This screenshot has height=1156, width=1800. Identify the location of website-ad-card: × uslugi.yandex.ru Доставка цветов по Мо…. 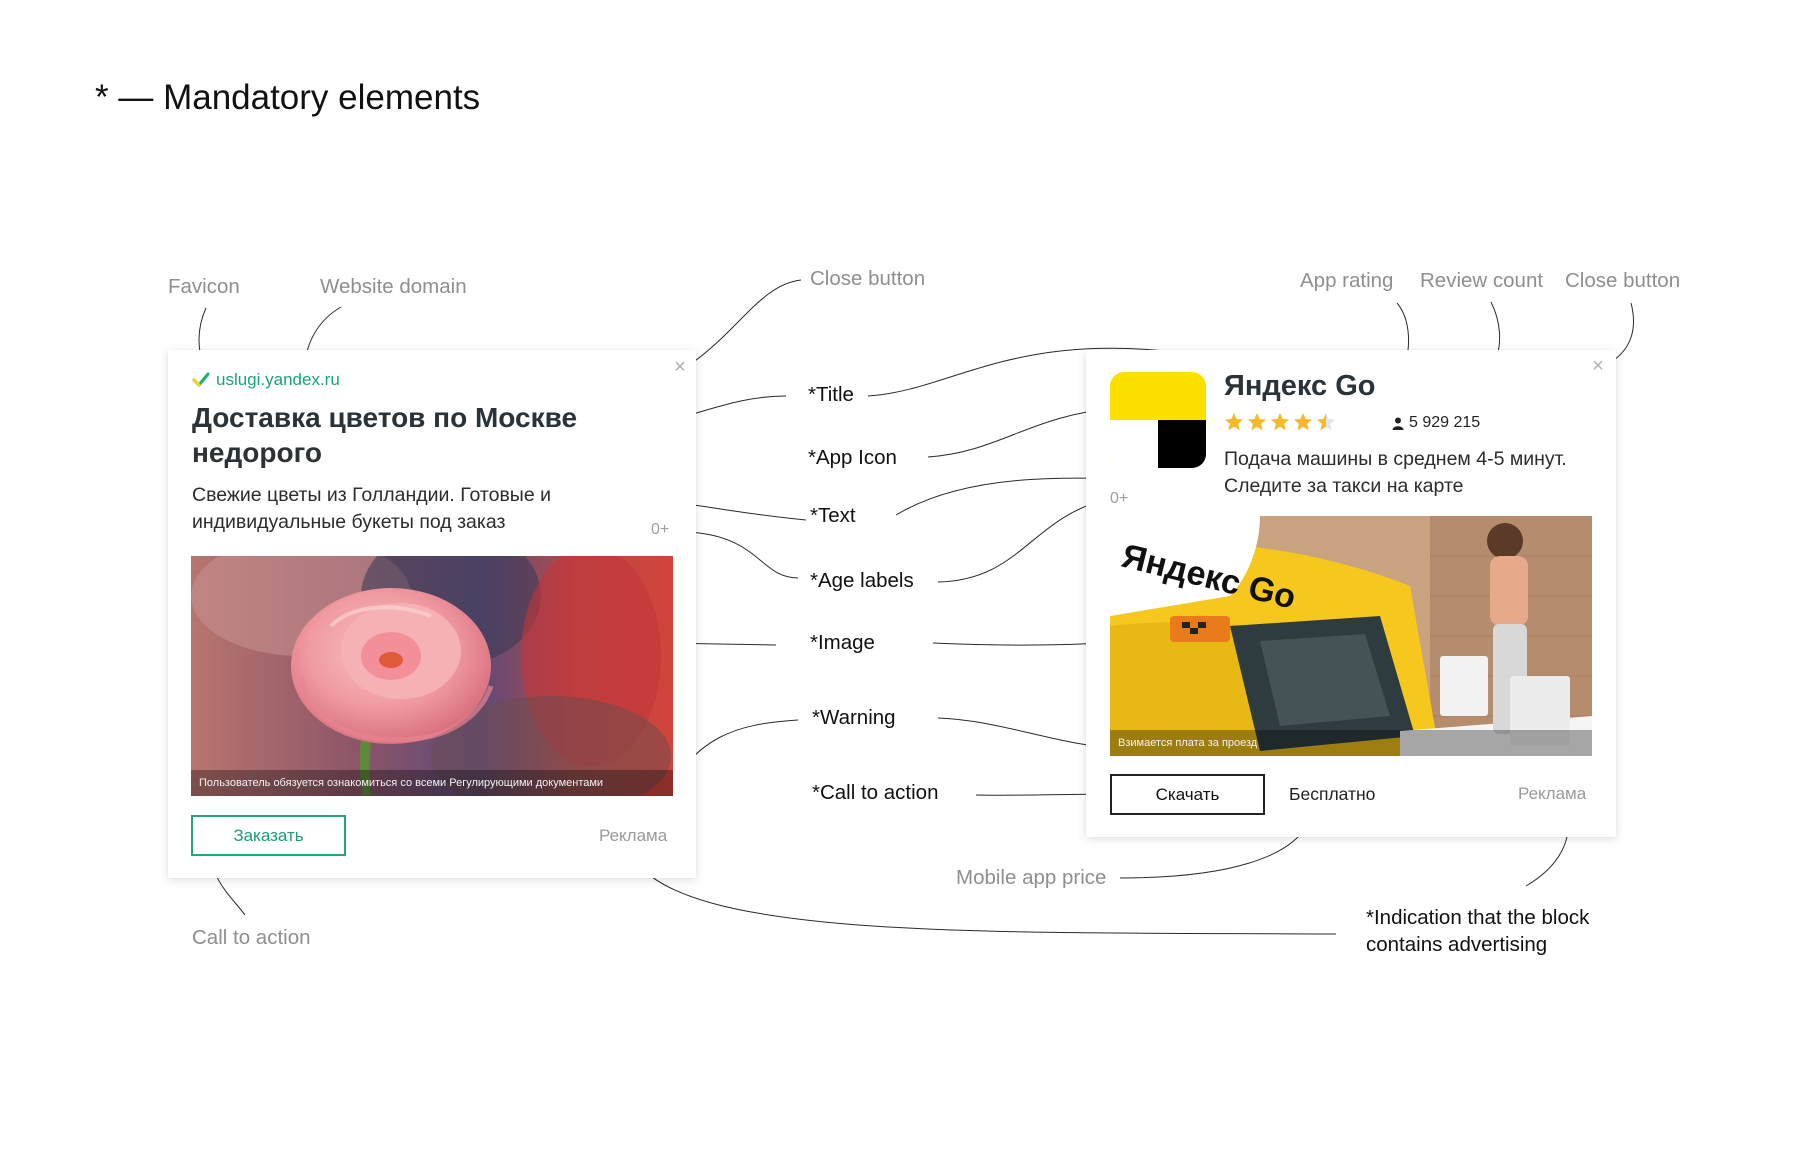
(432, 614).